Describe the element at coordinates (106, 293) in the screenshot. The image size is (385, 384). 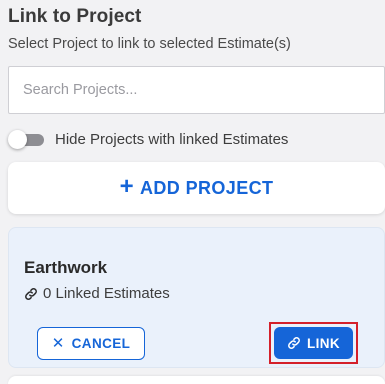
I see `linked-estimates-text: 0 Linked Estimates` at that location.